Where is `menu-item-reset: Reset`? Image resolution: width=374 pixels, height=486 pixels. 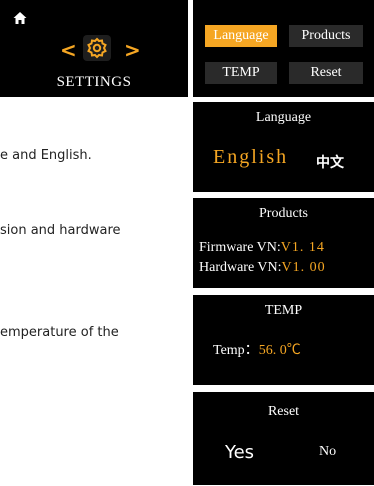
menu-item-reset: Reset is located at coordinates (326, 73).